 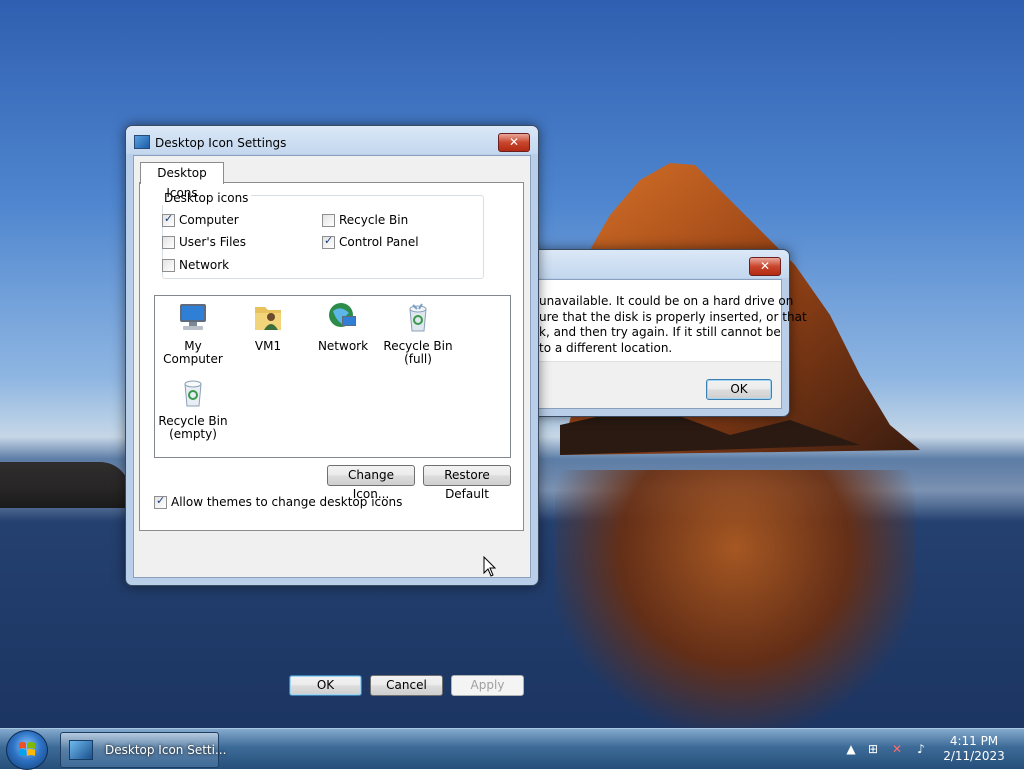 I want to click on recycle-bin-full-icon, so click(x=418, y=317).